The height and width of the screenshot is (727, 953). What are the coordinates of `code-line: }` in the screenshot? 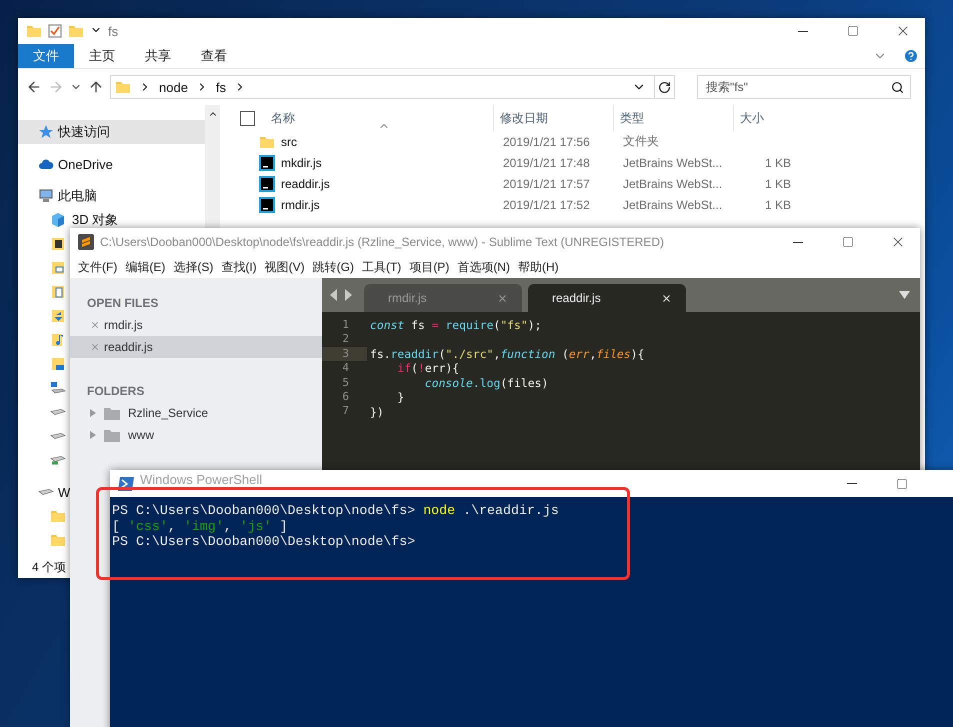 It's located at (400, 397).